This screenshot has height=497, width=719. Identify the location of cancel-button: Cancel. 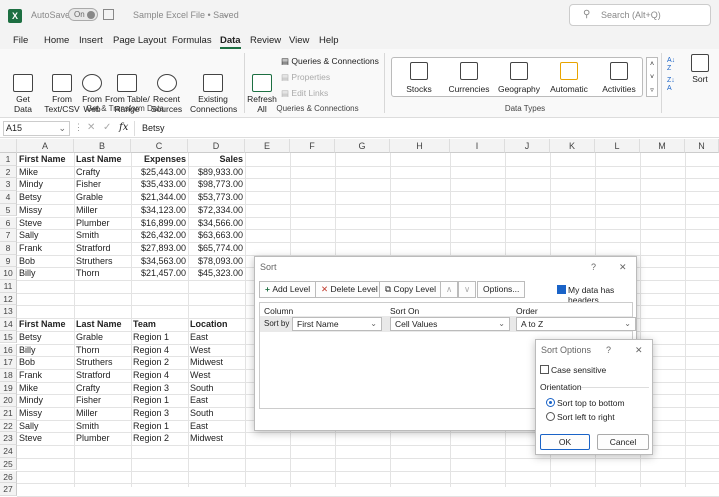
(623, 442).